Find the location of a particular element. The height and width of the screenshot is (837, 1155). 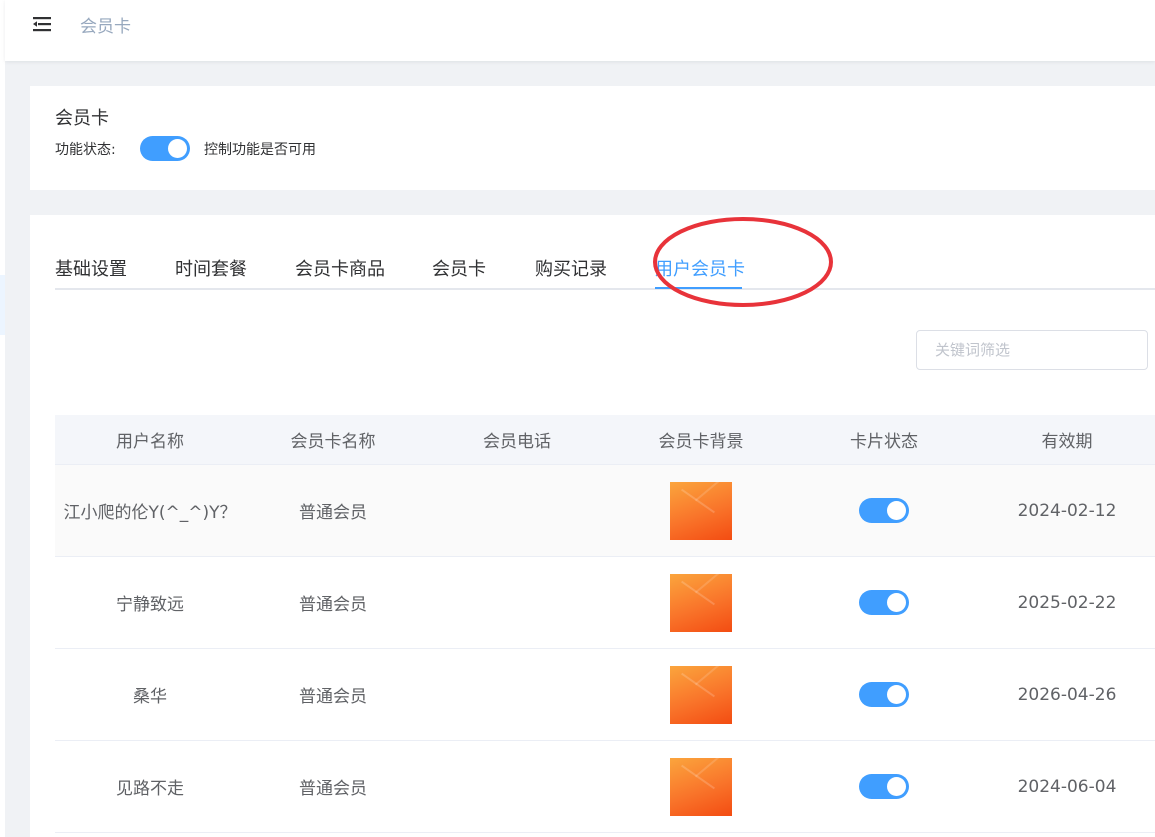

keyword-filter-input is located at coordinates (1032, 350).